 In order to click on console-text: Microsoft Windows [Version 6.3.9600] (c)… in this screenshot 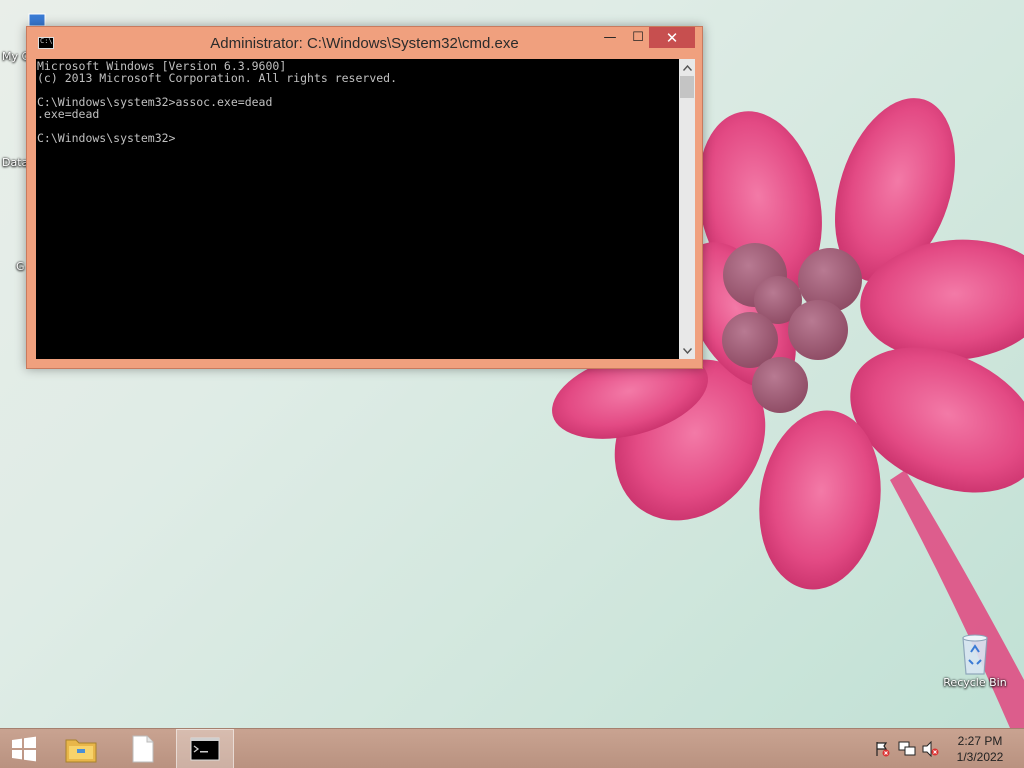, I will do `click(357, 102)`.